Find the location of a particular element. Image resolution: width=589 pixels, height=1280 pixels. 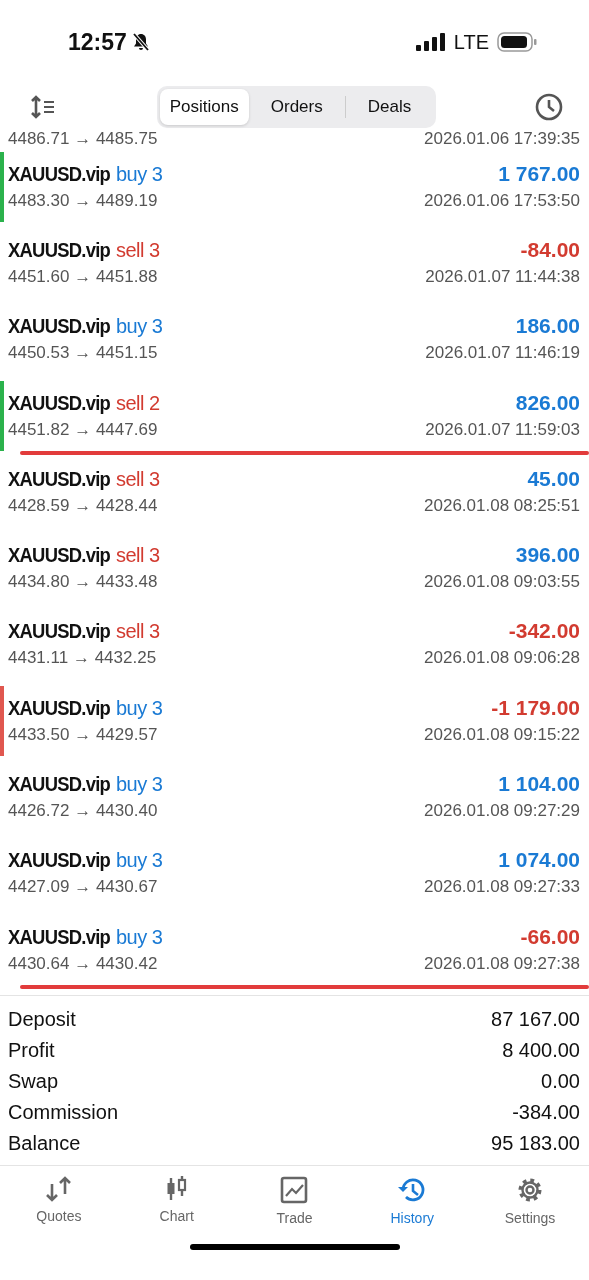

deal-side: sell 2 is located at coordinates (137, 403).